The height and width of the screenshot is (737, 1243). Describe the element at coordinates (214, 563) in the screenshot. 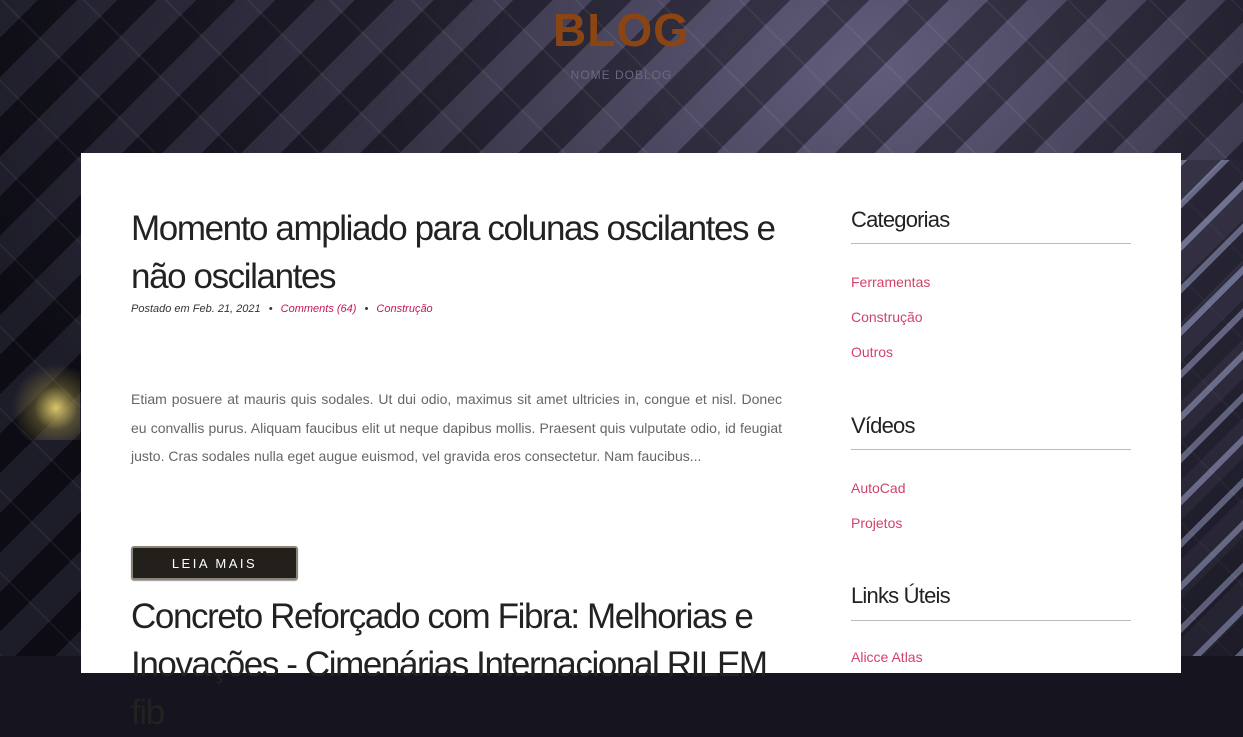

I see `read-more-button: LEIA MAIS` at that location.